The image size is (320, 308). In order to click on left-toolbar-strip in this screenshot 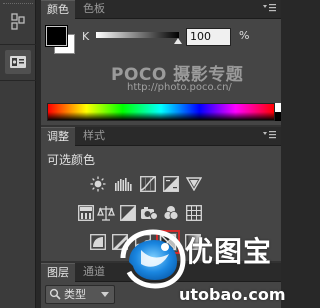, I will do `click(18, 154)`.